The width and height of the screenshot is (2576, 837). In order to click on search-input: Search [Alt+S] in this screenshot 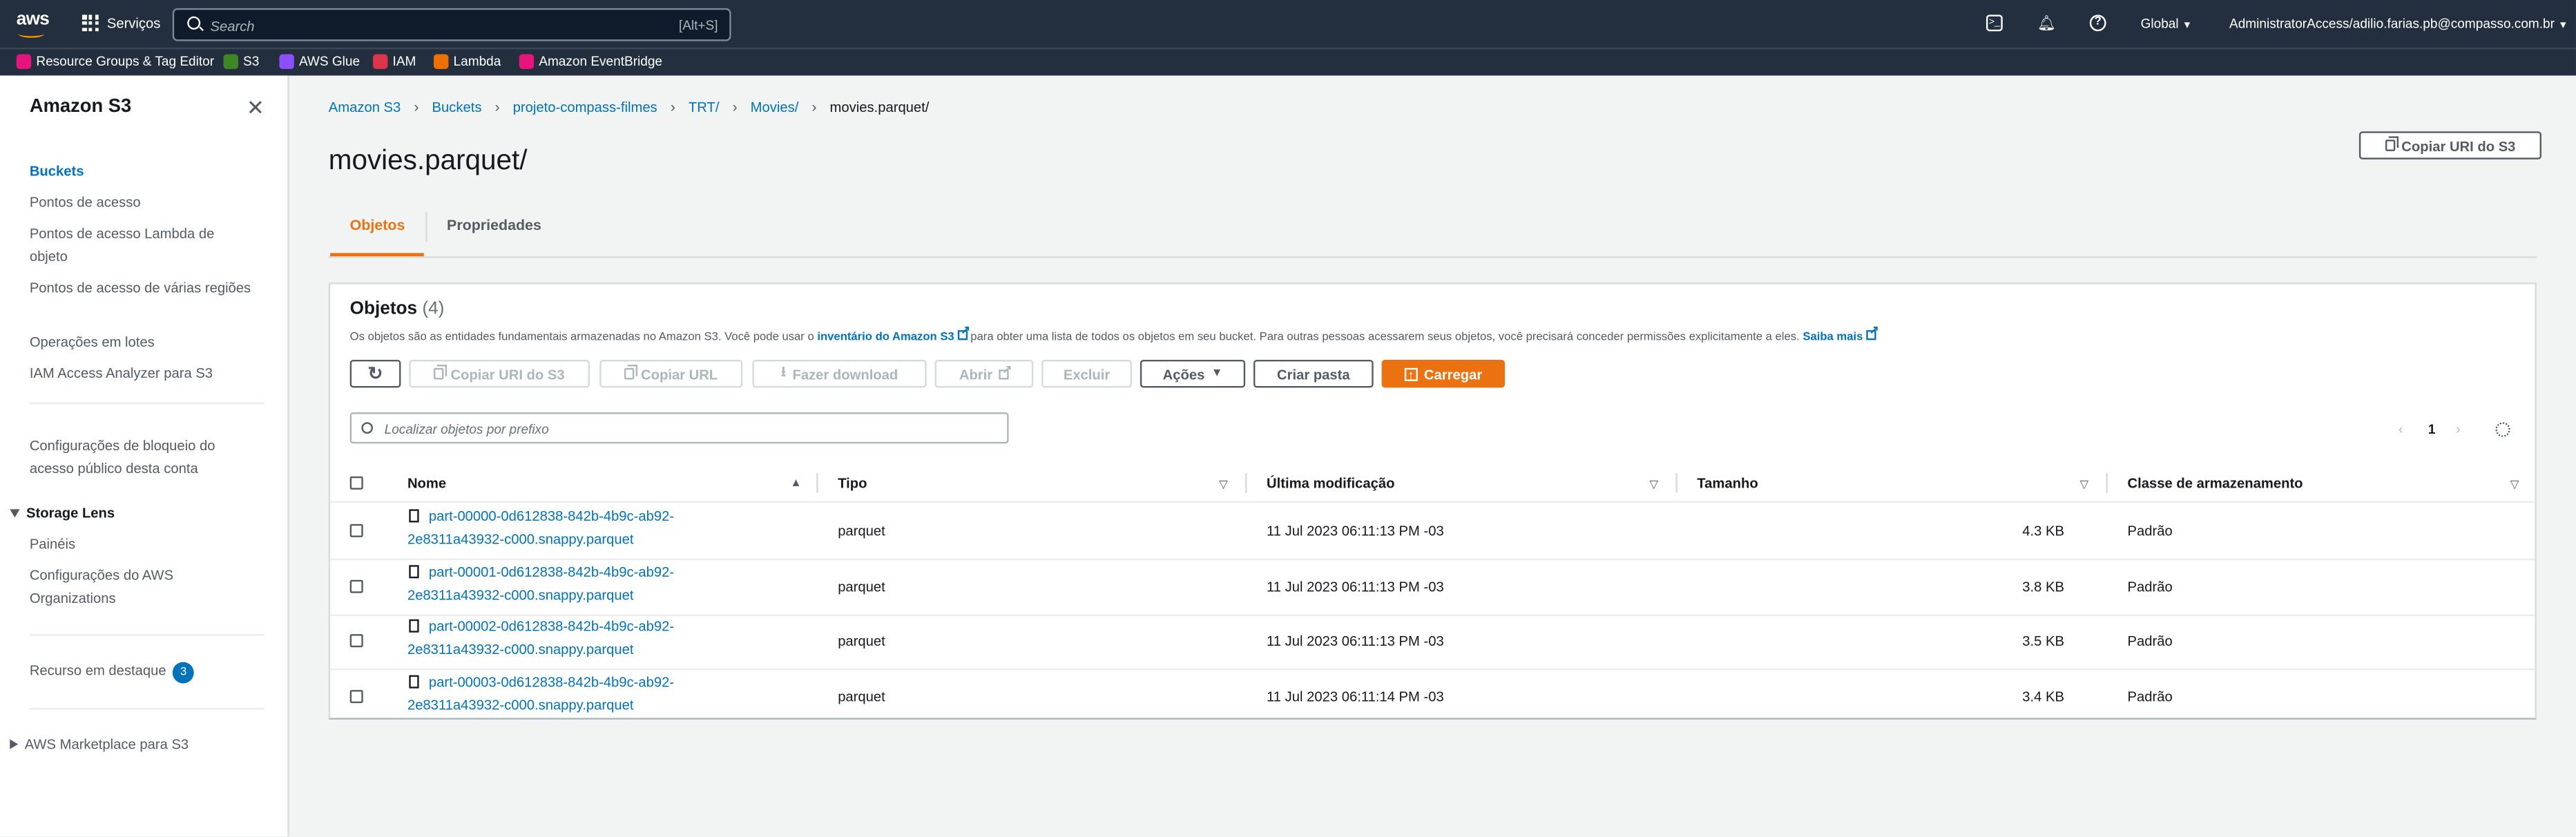, I will do `click(451, 24)`.